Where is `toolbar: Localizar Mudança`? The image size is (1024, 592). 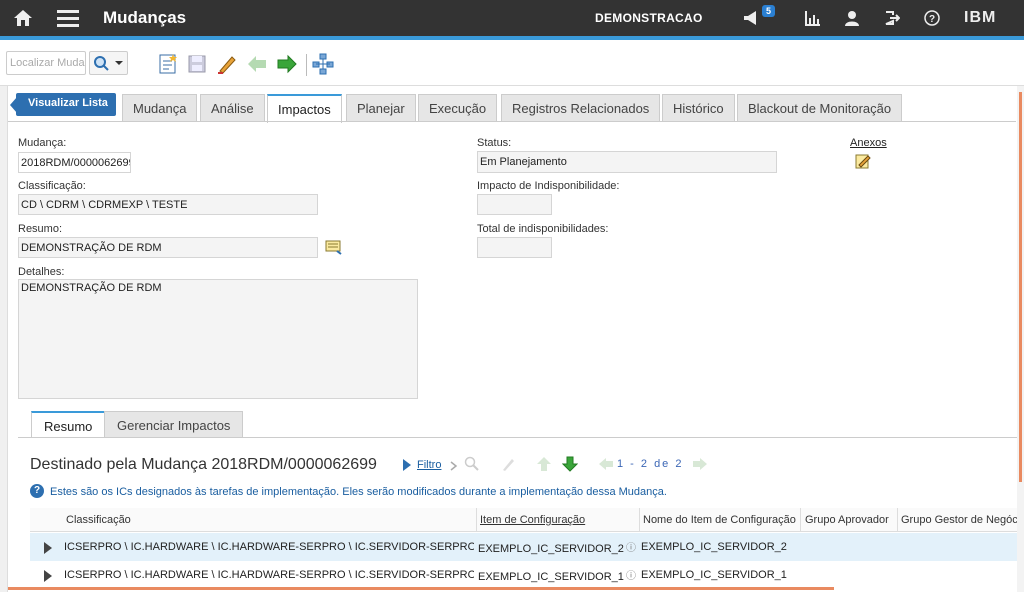 toolbar: Localizar Mudança is located at coordinates (512, 63).